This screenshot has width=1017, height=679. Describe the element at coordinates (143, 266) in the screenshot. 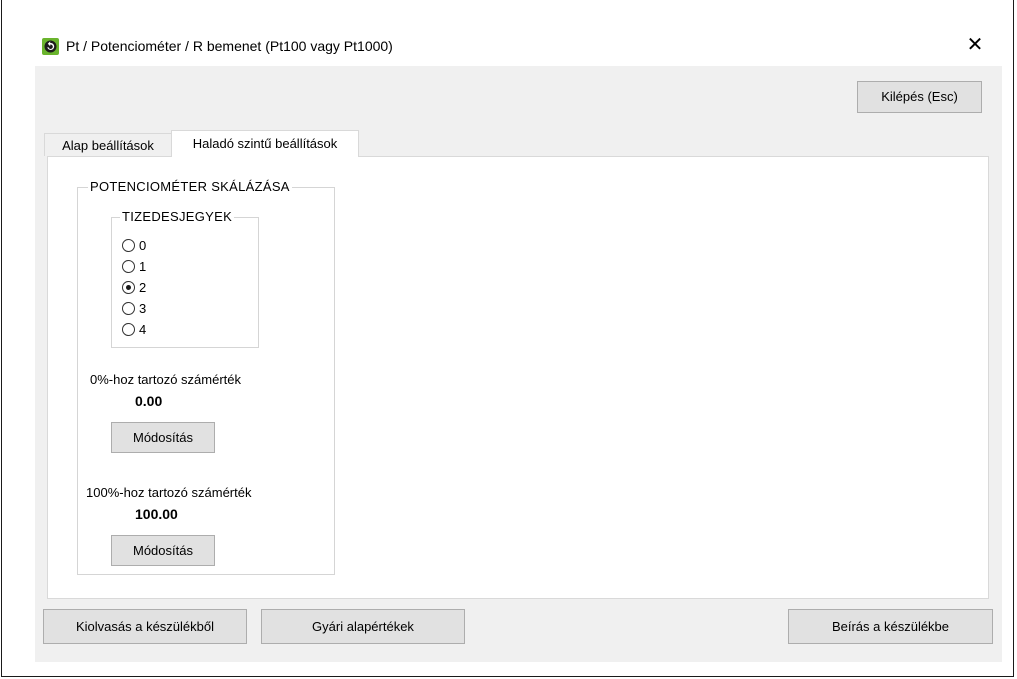

I see `radio-label: 1` at that location.